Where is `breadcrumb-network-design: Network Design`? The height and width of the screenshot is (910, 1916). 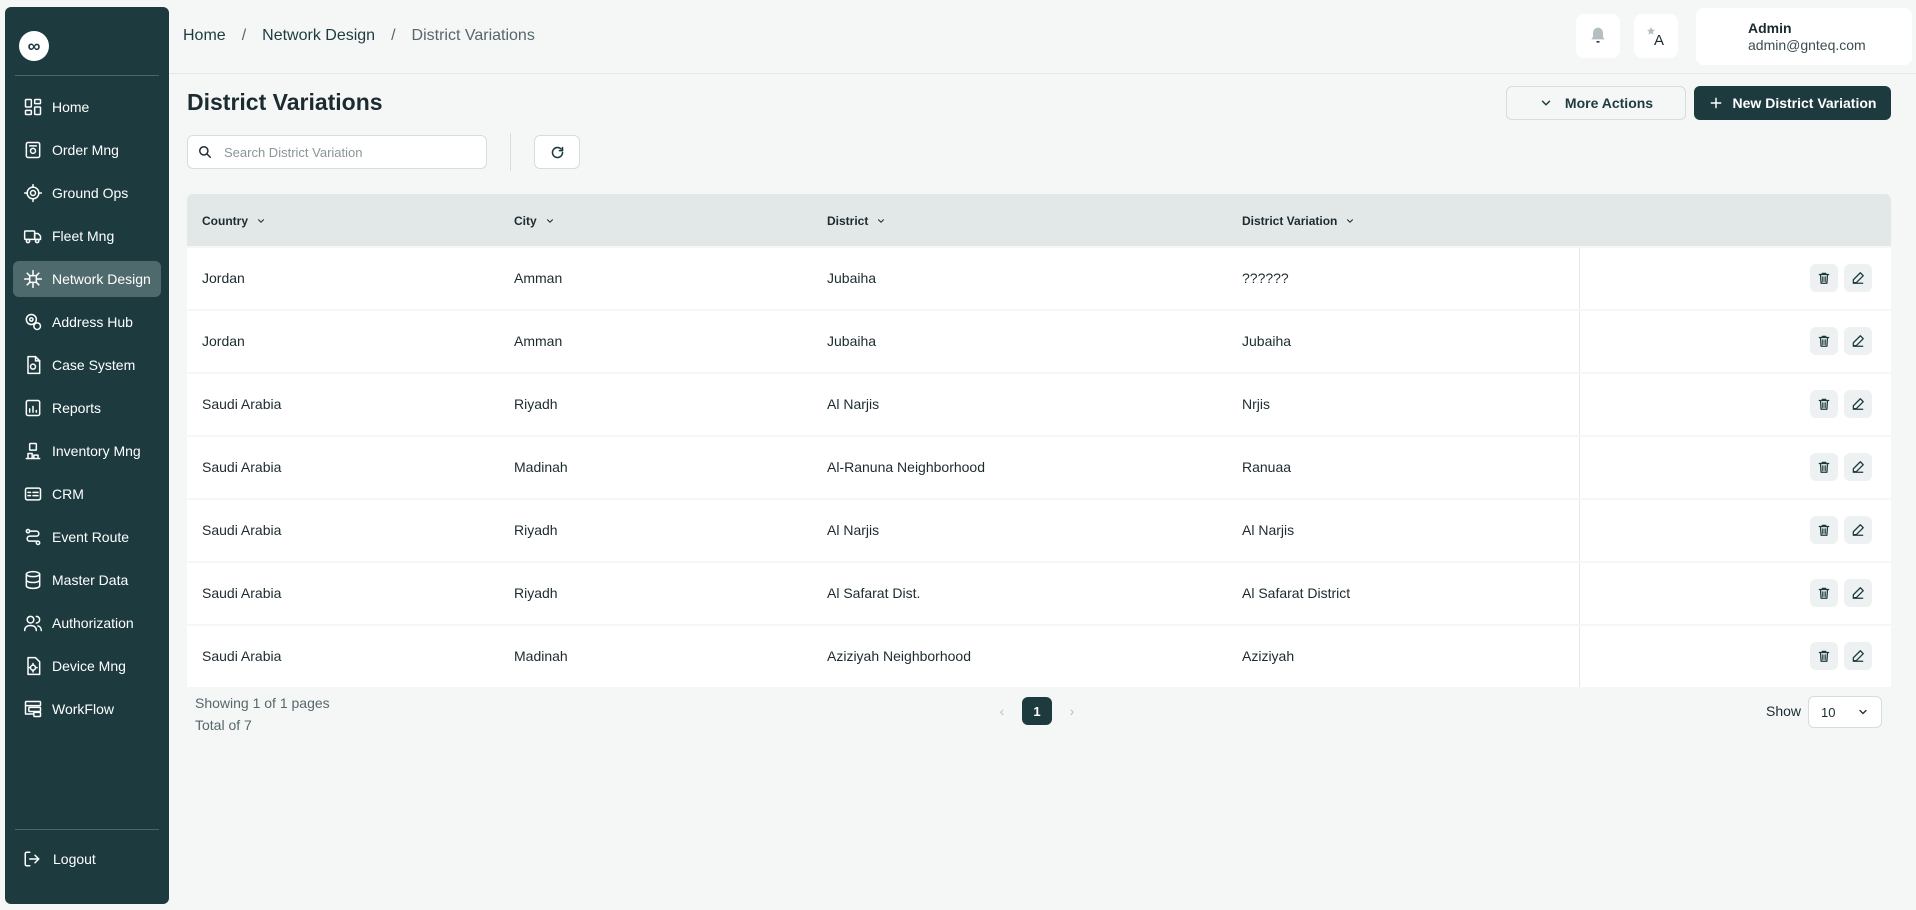
breadcrumb-network-design: Network Design is located at coordinates (318, 36).